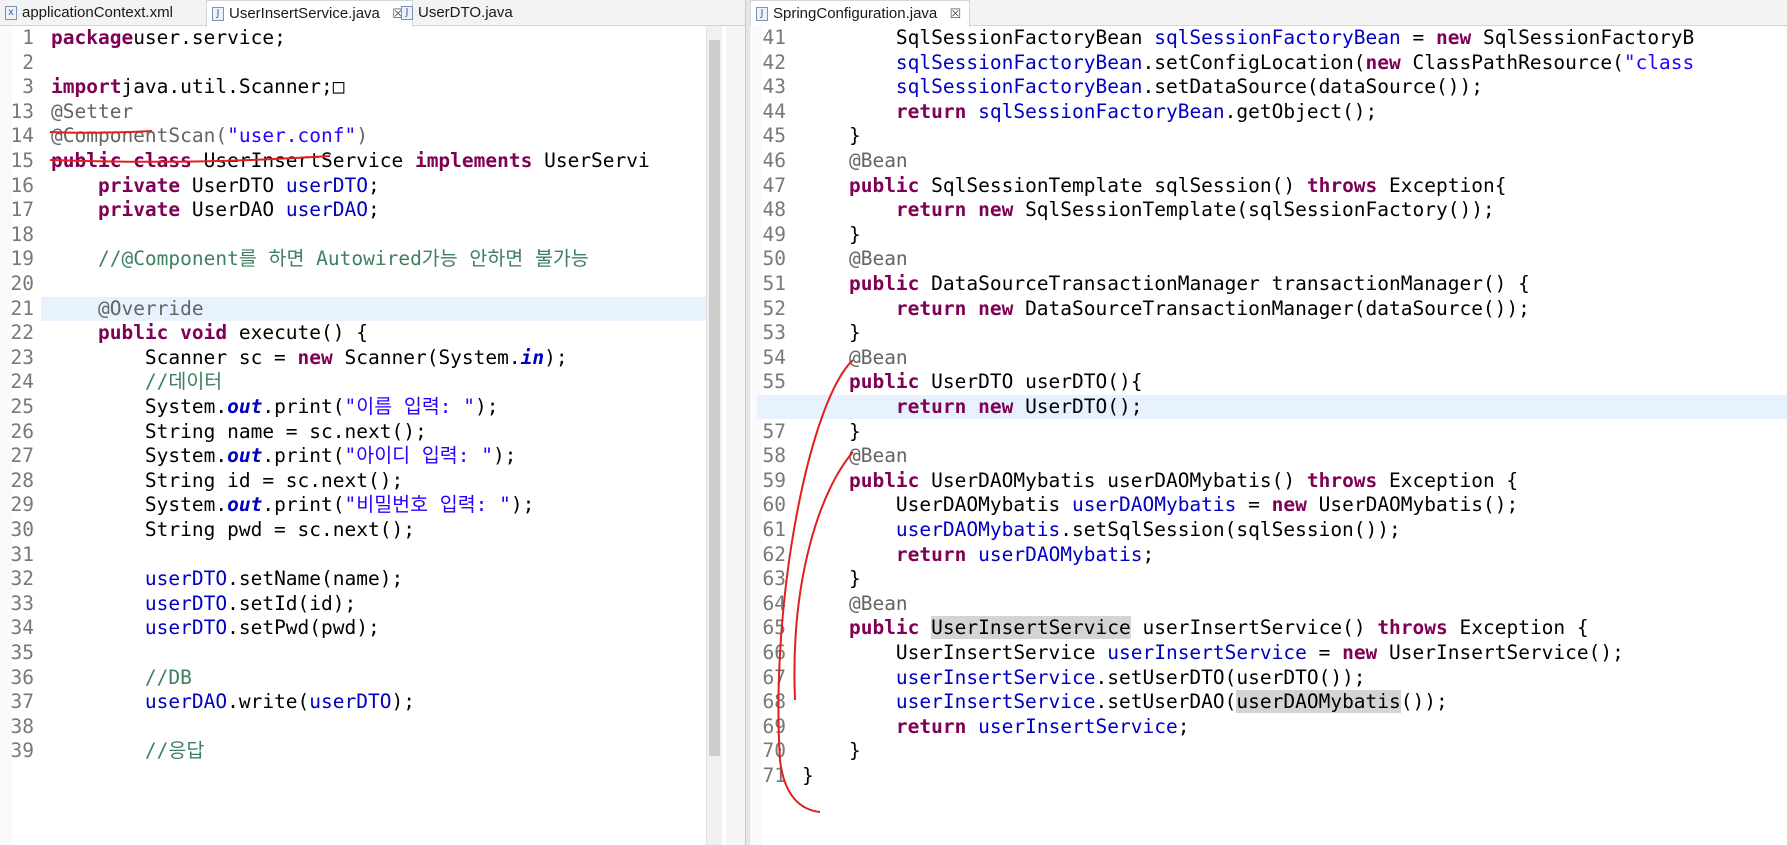 This screenshot has height=845, width=1787. What do you see at coordinates (101, 132) in the screenshot?
I see `setter-underline` at bounding box center [101, 132].